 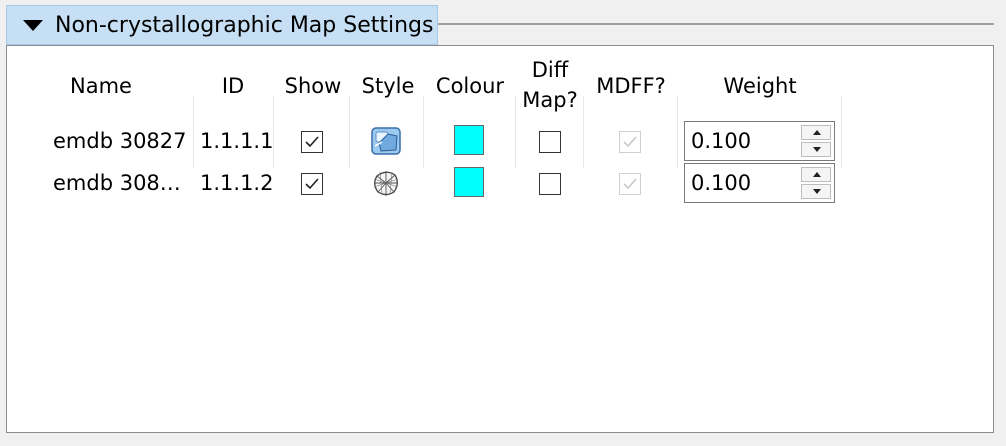 What do you see at coordinates (237, 183) in the screenshot?
I see `row-id: 1.1.1.2` at bounding box center [237, 183].